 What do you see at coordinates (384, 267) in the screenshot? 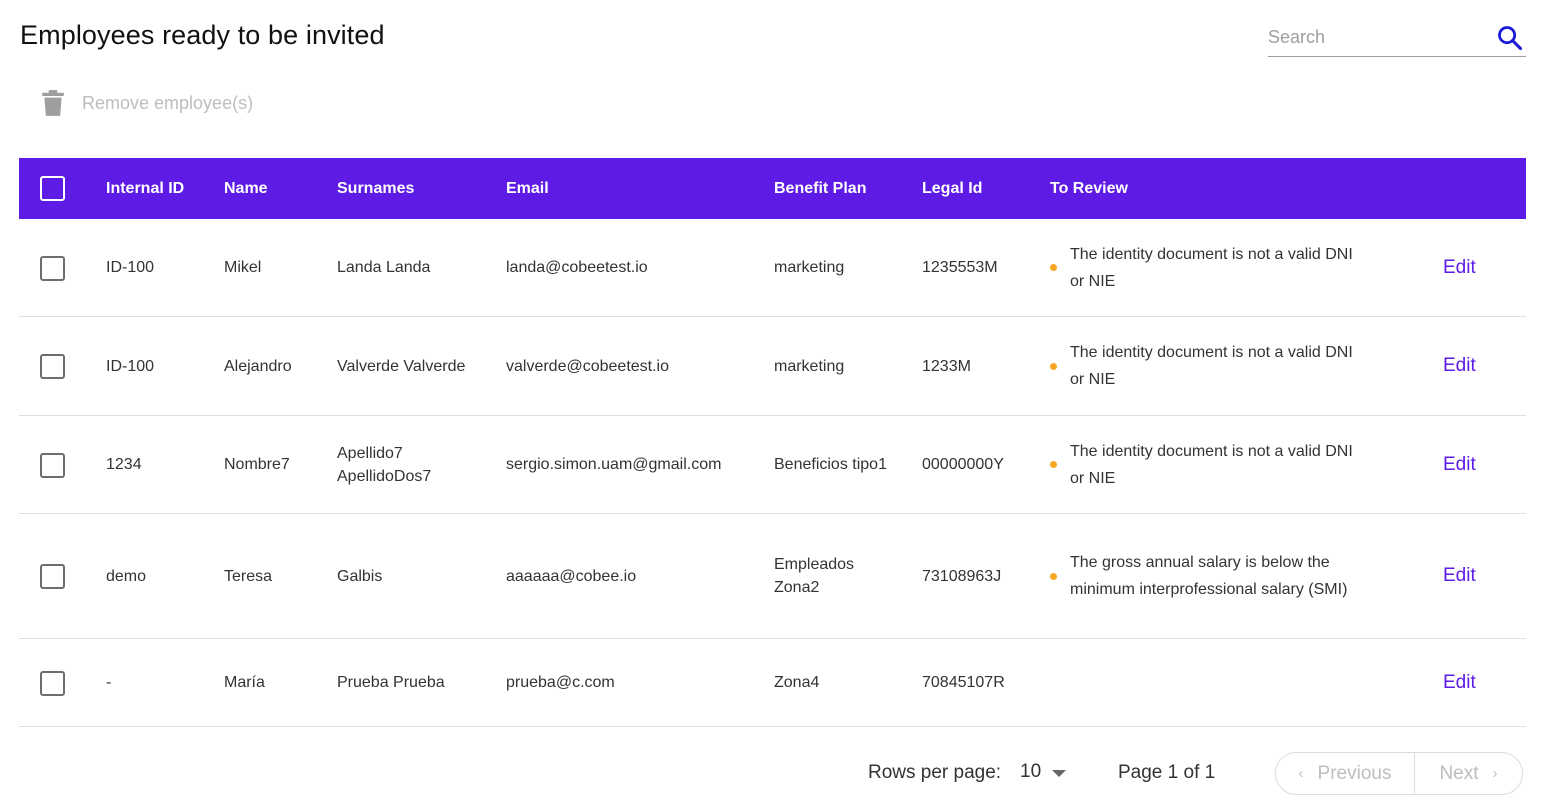
I see `cell-surnames: Landa Landa` at bounding box center [384, 267].